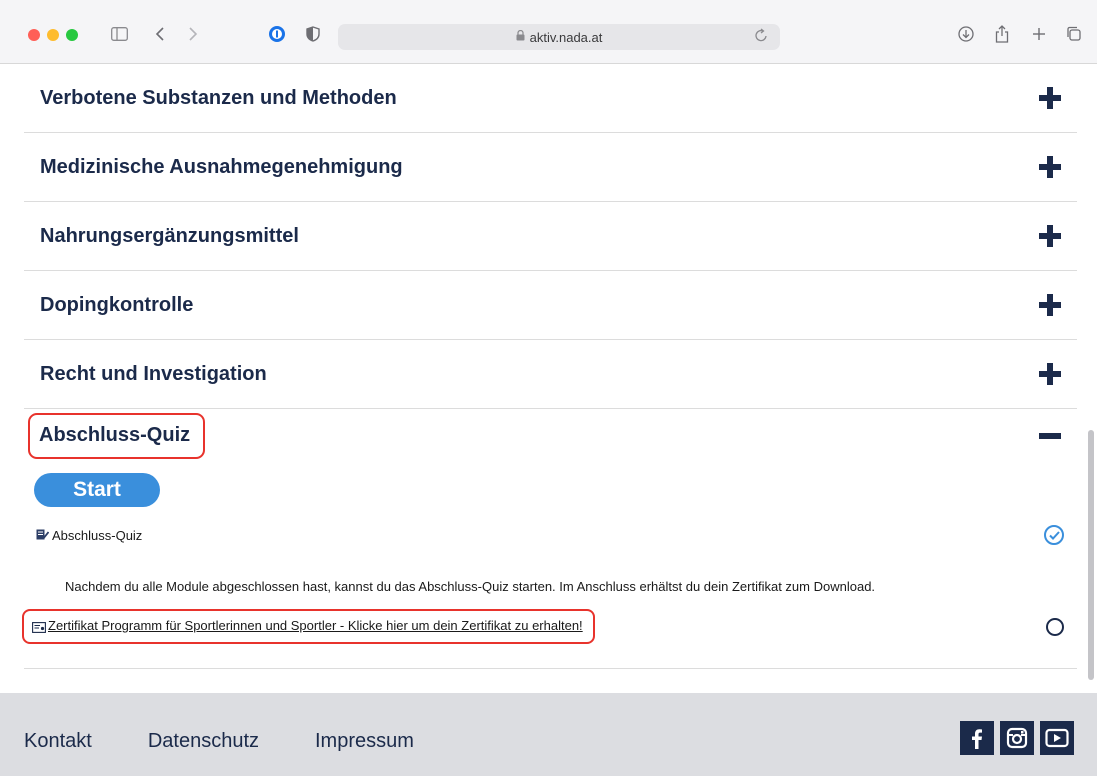 The image size is (1097, 776). What do you see at coordinates (520, 36) in the screenshot?
I see `lock-icon` at bounding box center [520, 36].